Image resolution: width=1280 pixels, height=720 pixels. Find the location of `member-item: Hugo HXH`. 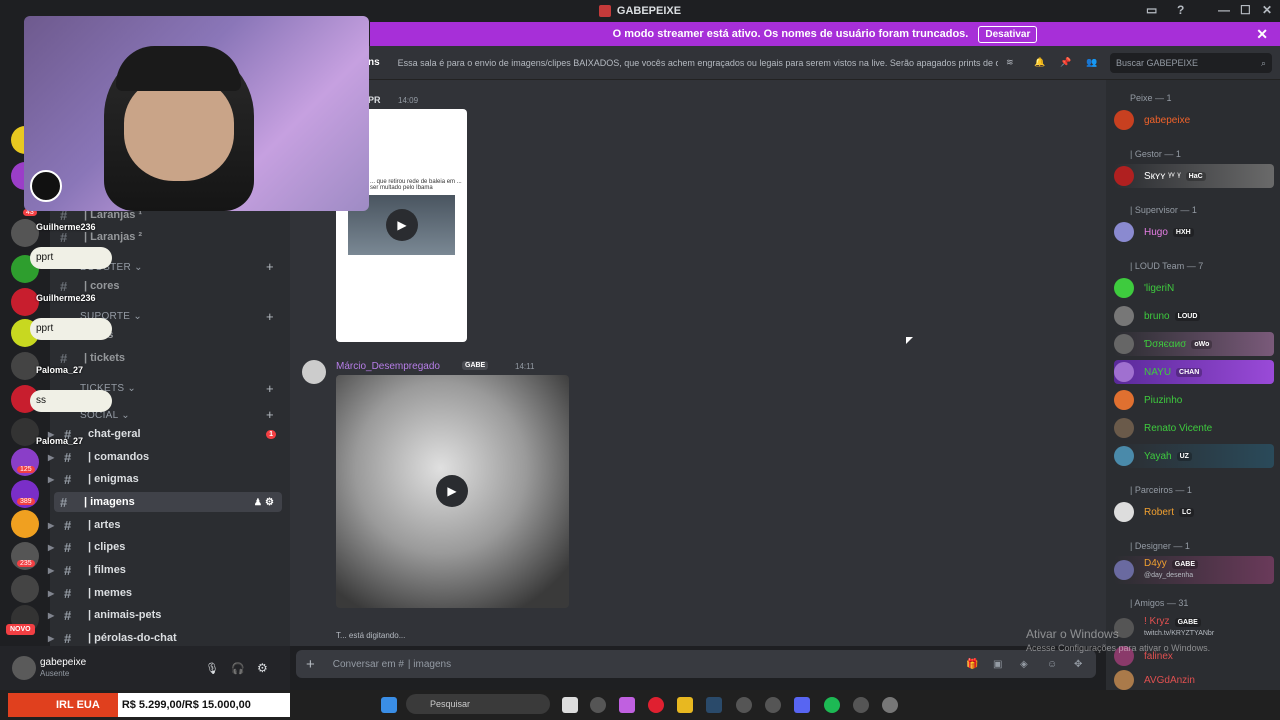

member-item: Hugo HXH is located at coordinates (1194, 232).